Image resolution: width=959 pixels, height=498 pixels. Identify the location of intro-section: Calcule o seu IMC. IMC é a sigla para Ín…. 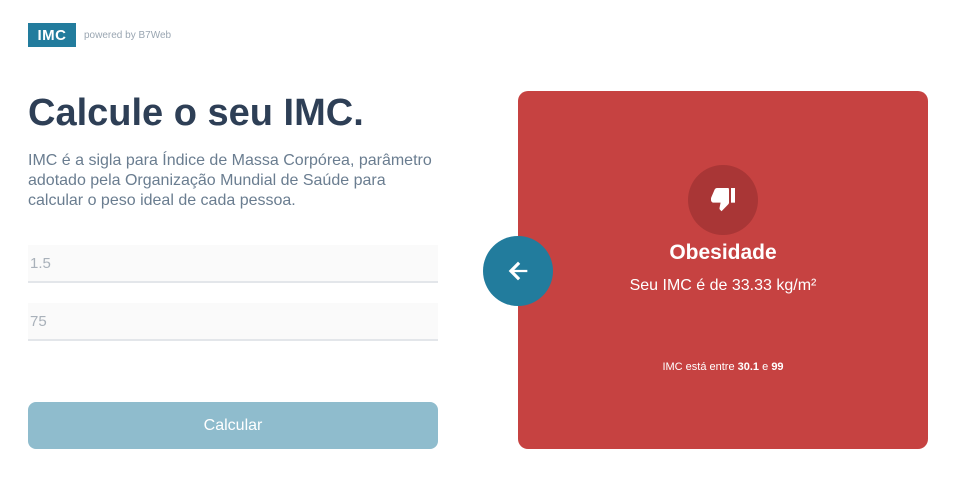
(233, 150).